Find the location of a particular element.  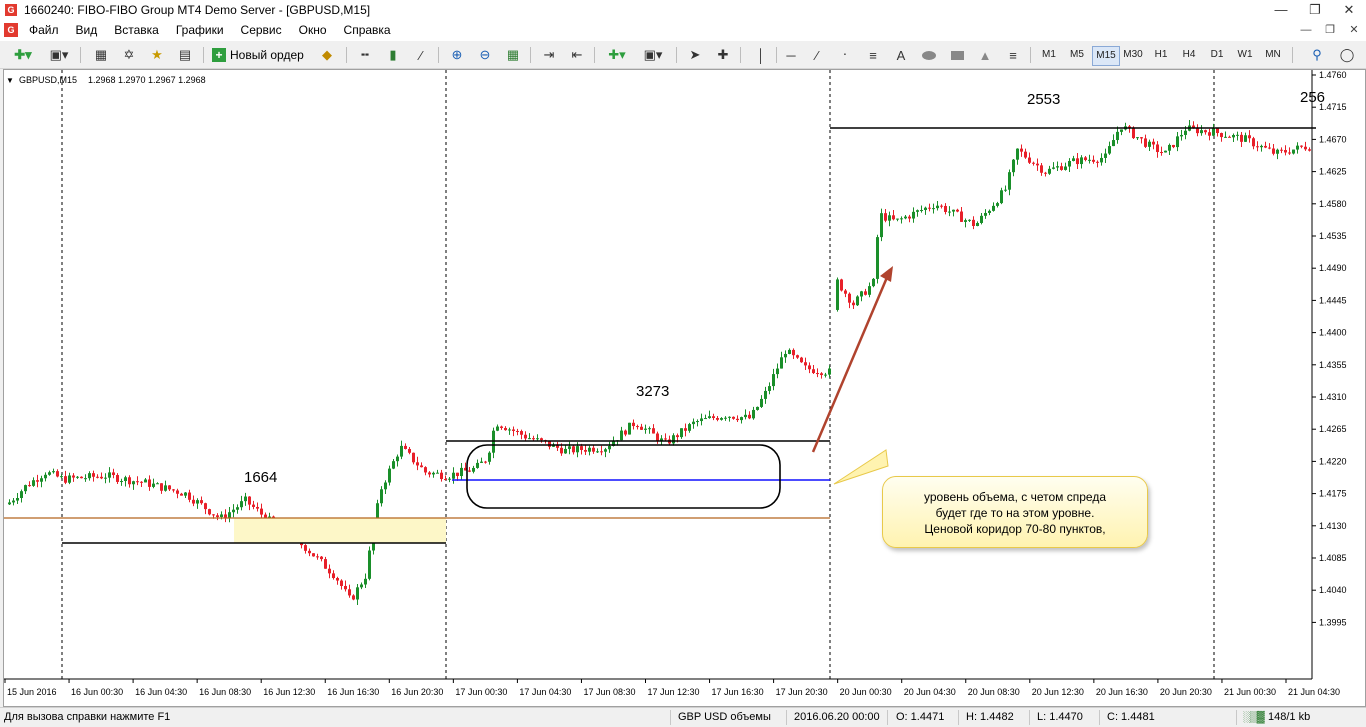

mdi-close-button: ✕ is located at coordinates (1354, 30).